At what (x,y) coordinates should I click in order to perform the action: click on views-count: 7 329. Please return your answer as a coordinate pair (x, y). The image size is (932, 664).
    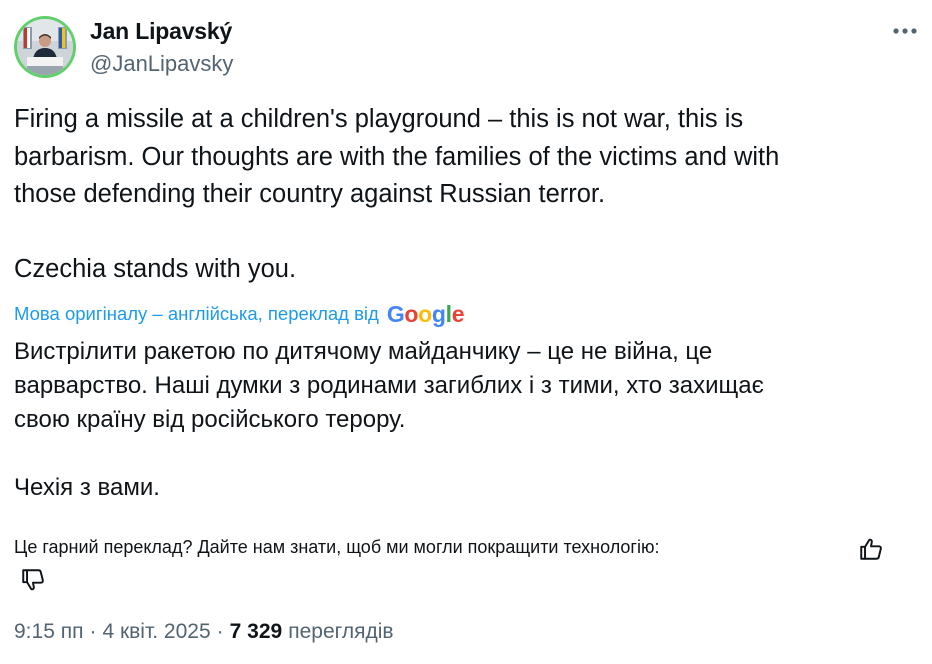
    Looking at the image, I should click on (256, 632).